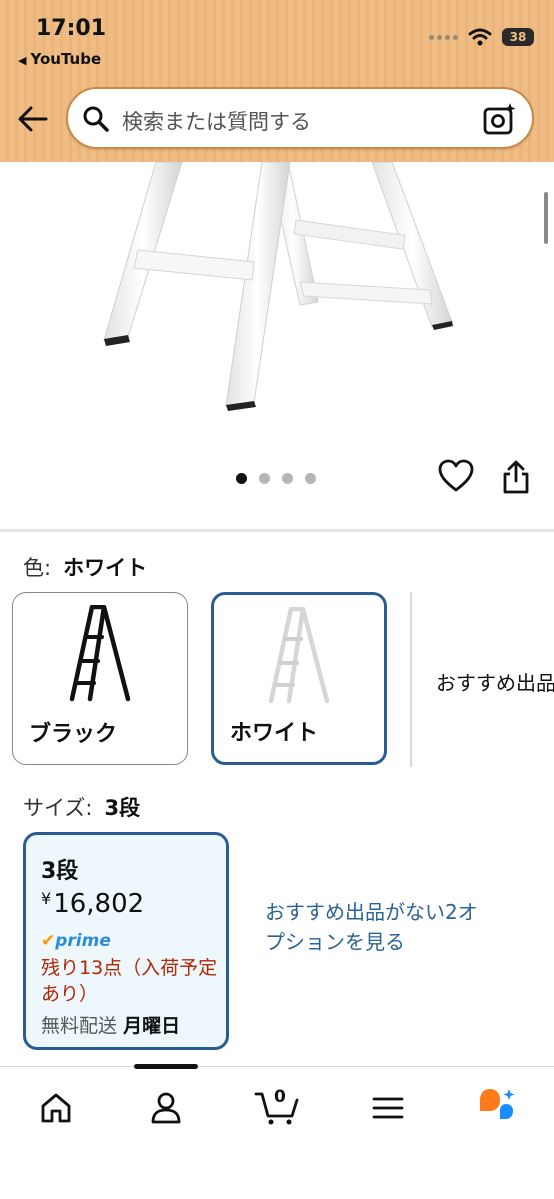 This screenshot has width=554, height=1199. I want to click on status-indicators: 38, so click(481, 37).